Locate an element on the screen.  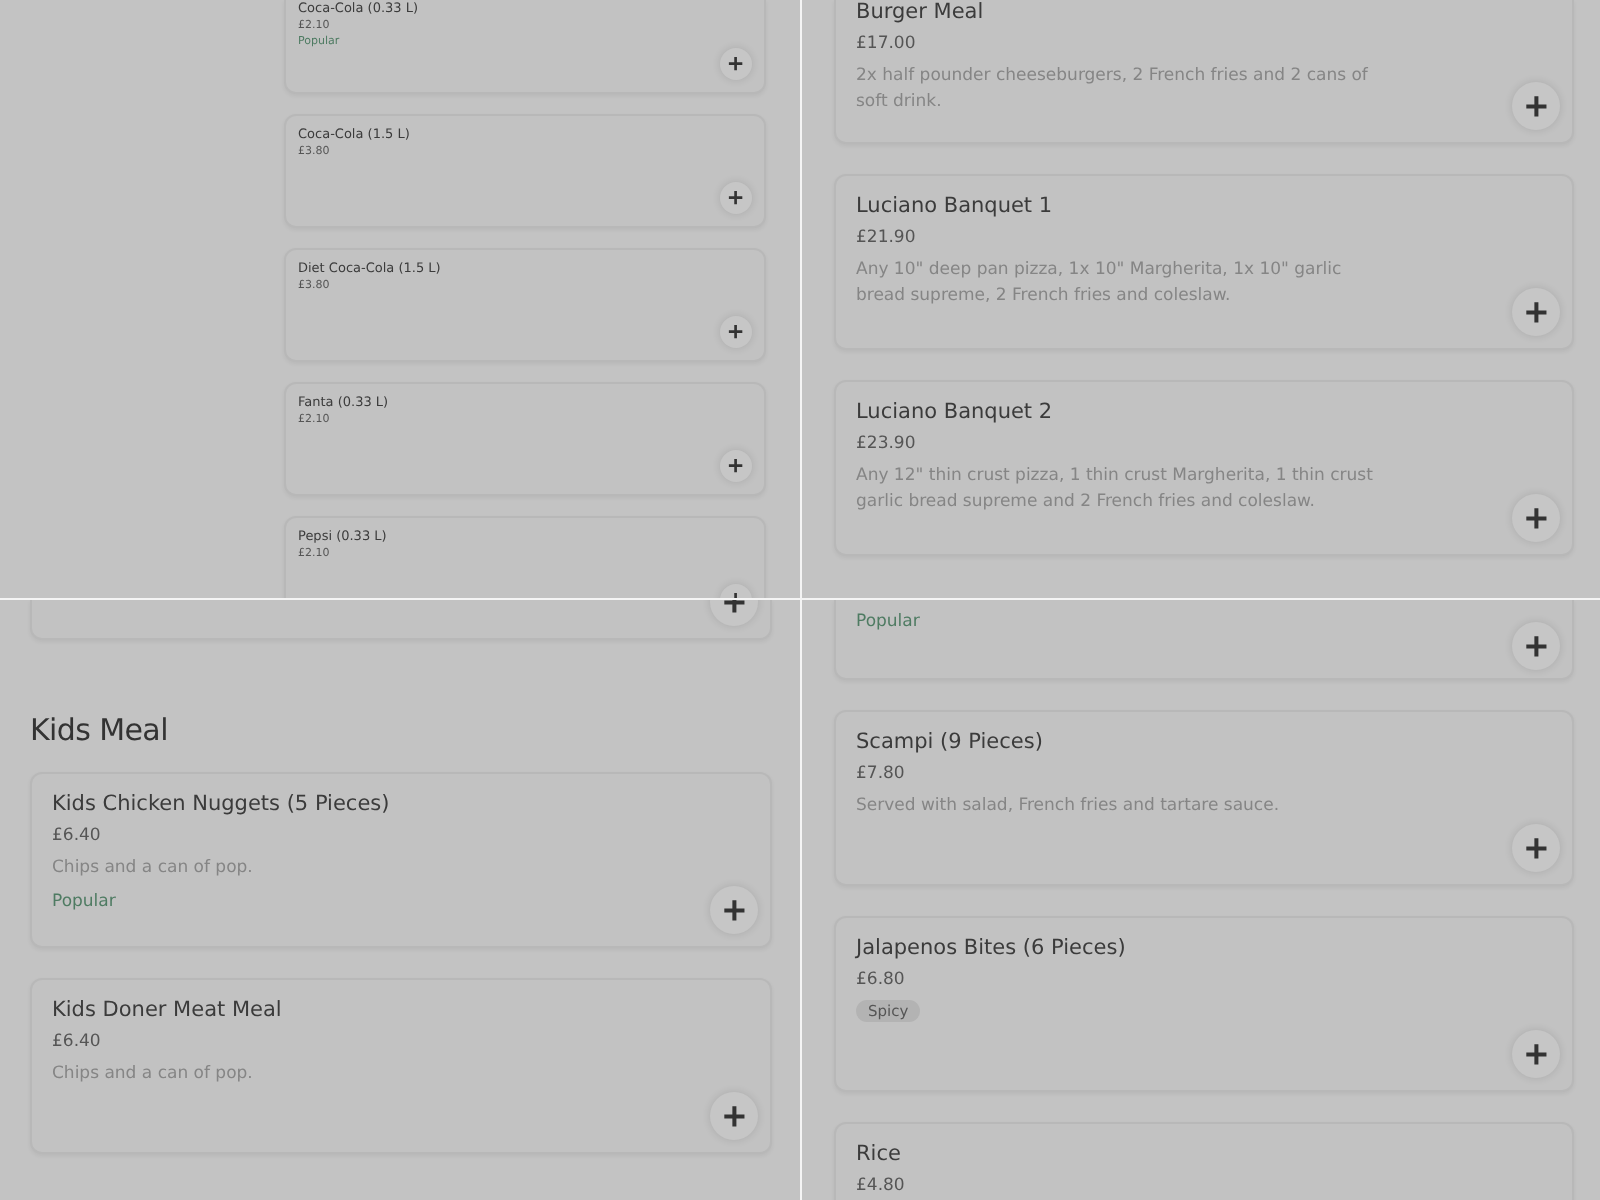
menu-item-card: Rice £4.80 is located at coordinates (1204, 1161).